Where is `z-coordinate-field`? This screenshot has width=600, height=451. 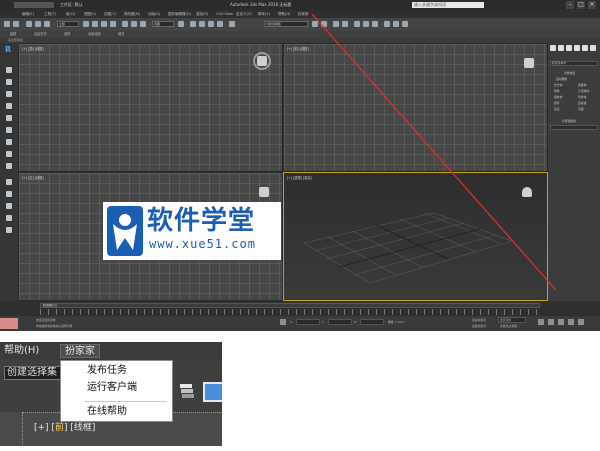 z-coordinate-field is located at coordinates (372, 322).